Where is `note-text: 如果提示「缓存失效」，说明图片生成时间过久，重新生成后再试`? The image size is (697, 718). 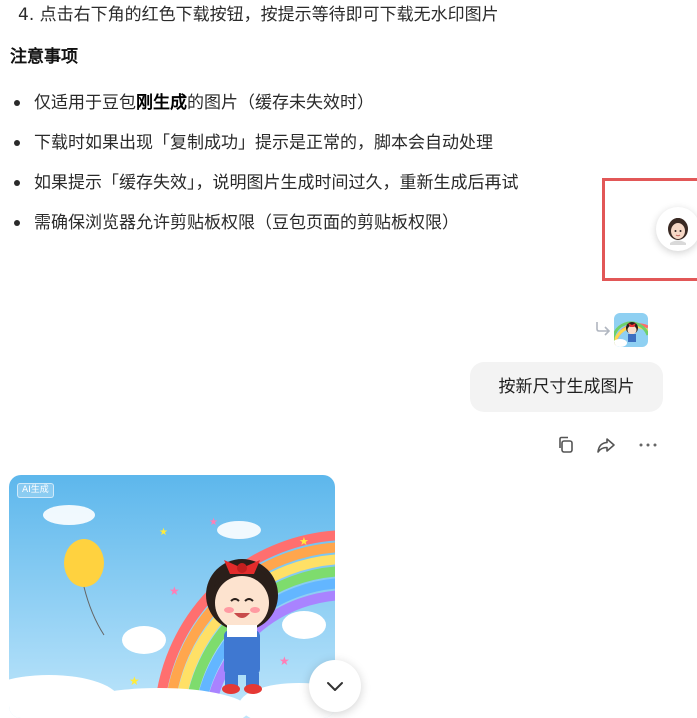
note-text: 如果提示「缓存失效」，说明图片生成时间过久，重新生成后再试 is located at coordinates (276, 183).